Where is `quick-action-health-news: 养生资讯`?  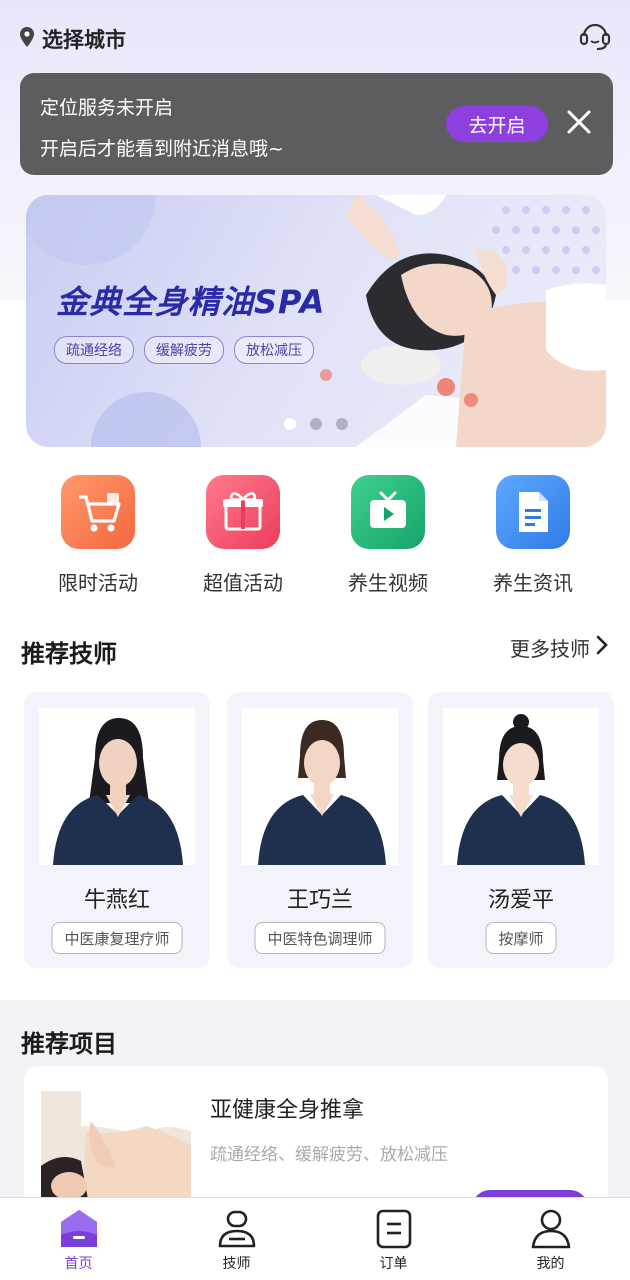
quick-action-health-news: 养生资讯 is located at coordinates (533, 535).